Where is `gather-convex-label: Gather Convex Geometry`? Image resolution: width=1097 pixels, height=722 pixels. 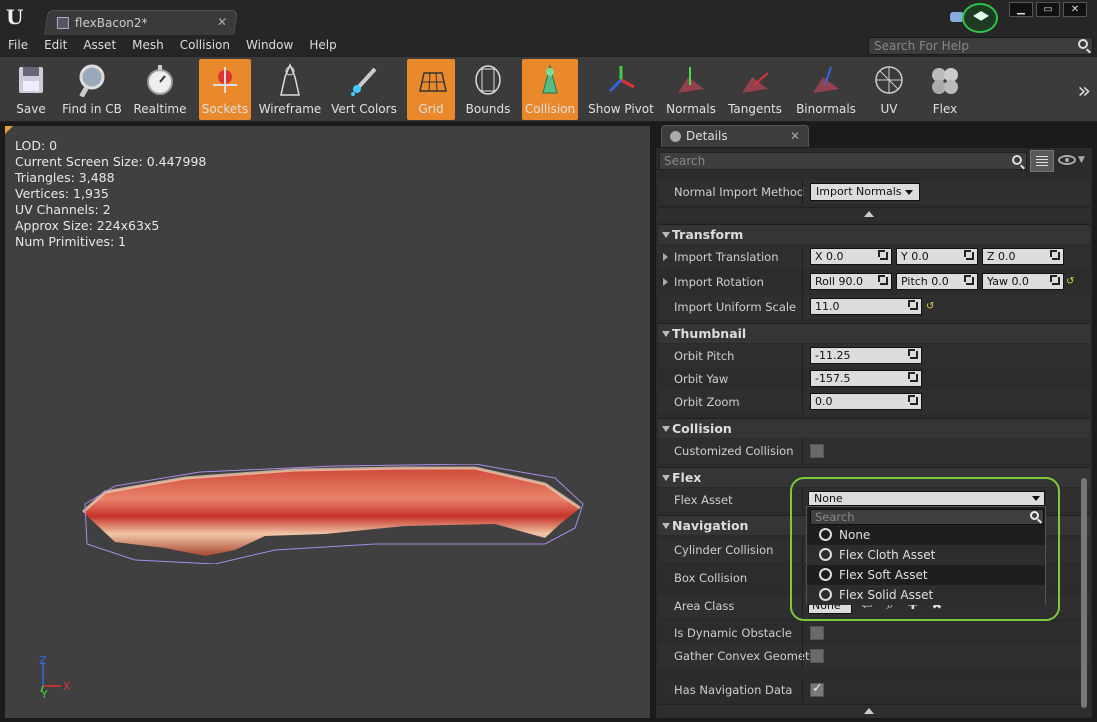 gather-convex-label: Gather Convex Geometry is located at coordinates (748, 656).